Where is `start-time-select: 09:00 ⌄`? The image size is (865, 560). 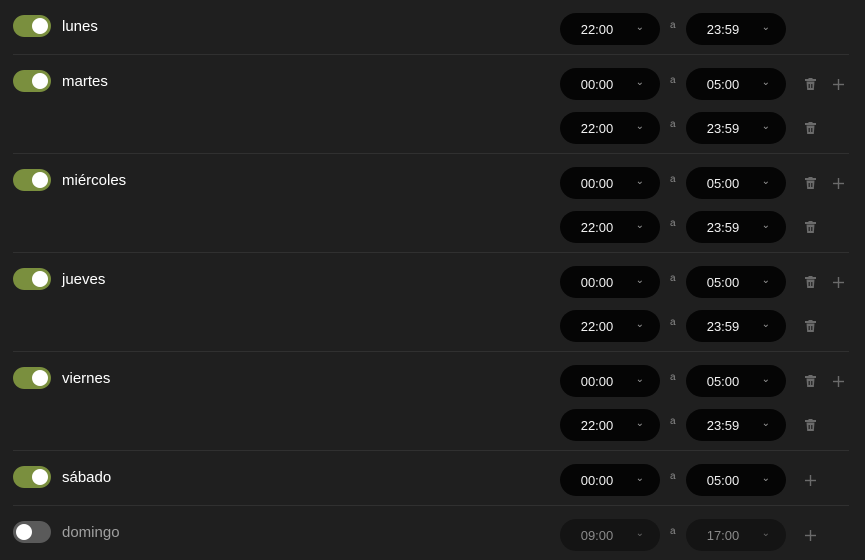
start-time-select: 09:00 ⌄ is located at coordinates (610, 535).